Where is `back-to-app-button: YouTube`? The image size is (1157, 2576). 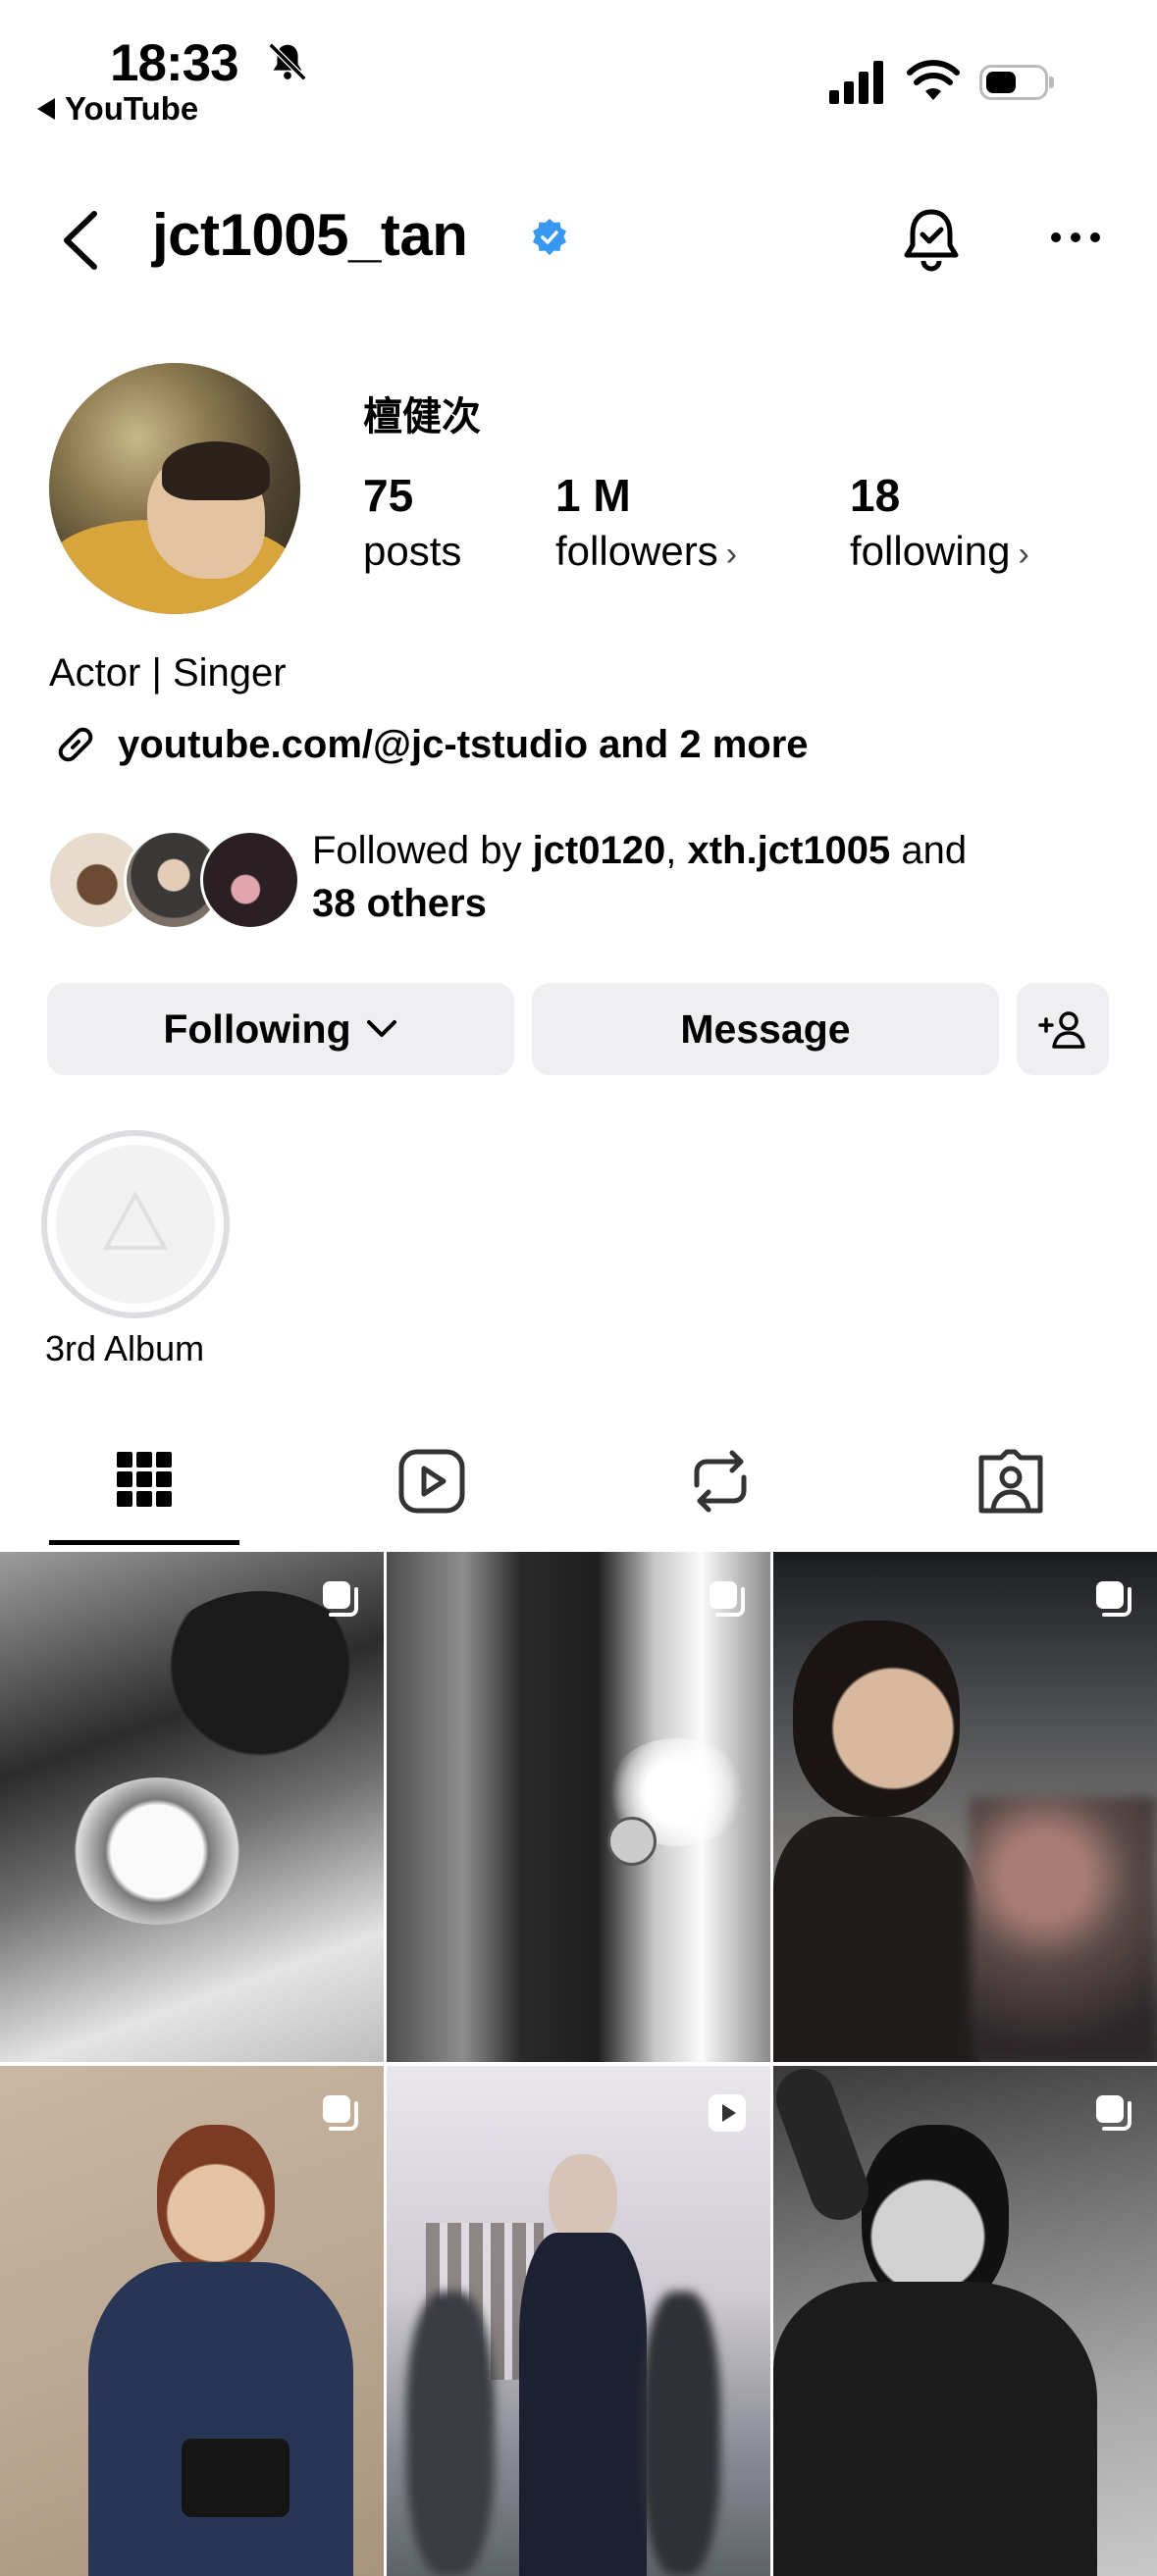 back-to-app-button: YouTube is located at coordinates (118, 109).